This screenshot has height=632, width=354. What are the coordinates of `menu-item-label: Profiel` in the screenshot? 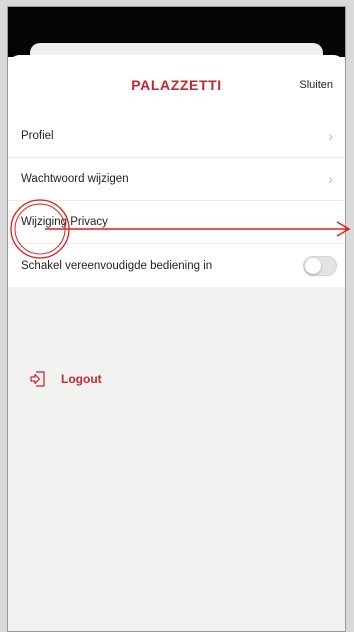 It's located at (37, 136).